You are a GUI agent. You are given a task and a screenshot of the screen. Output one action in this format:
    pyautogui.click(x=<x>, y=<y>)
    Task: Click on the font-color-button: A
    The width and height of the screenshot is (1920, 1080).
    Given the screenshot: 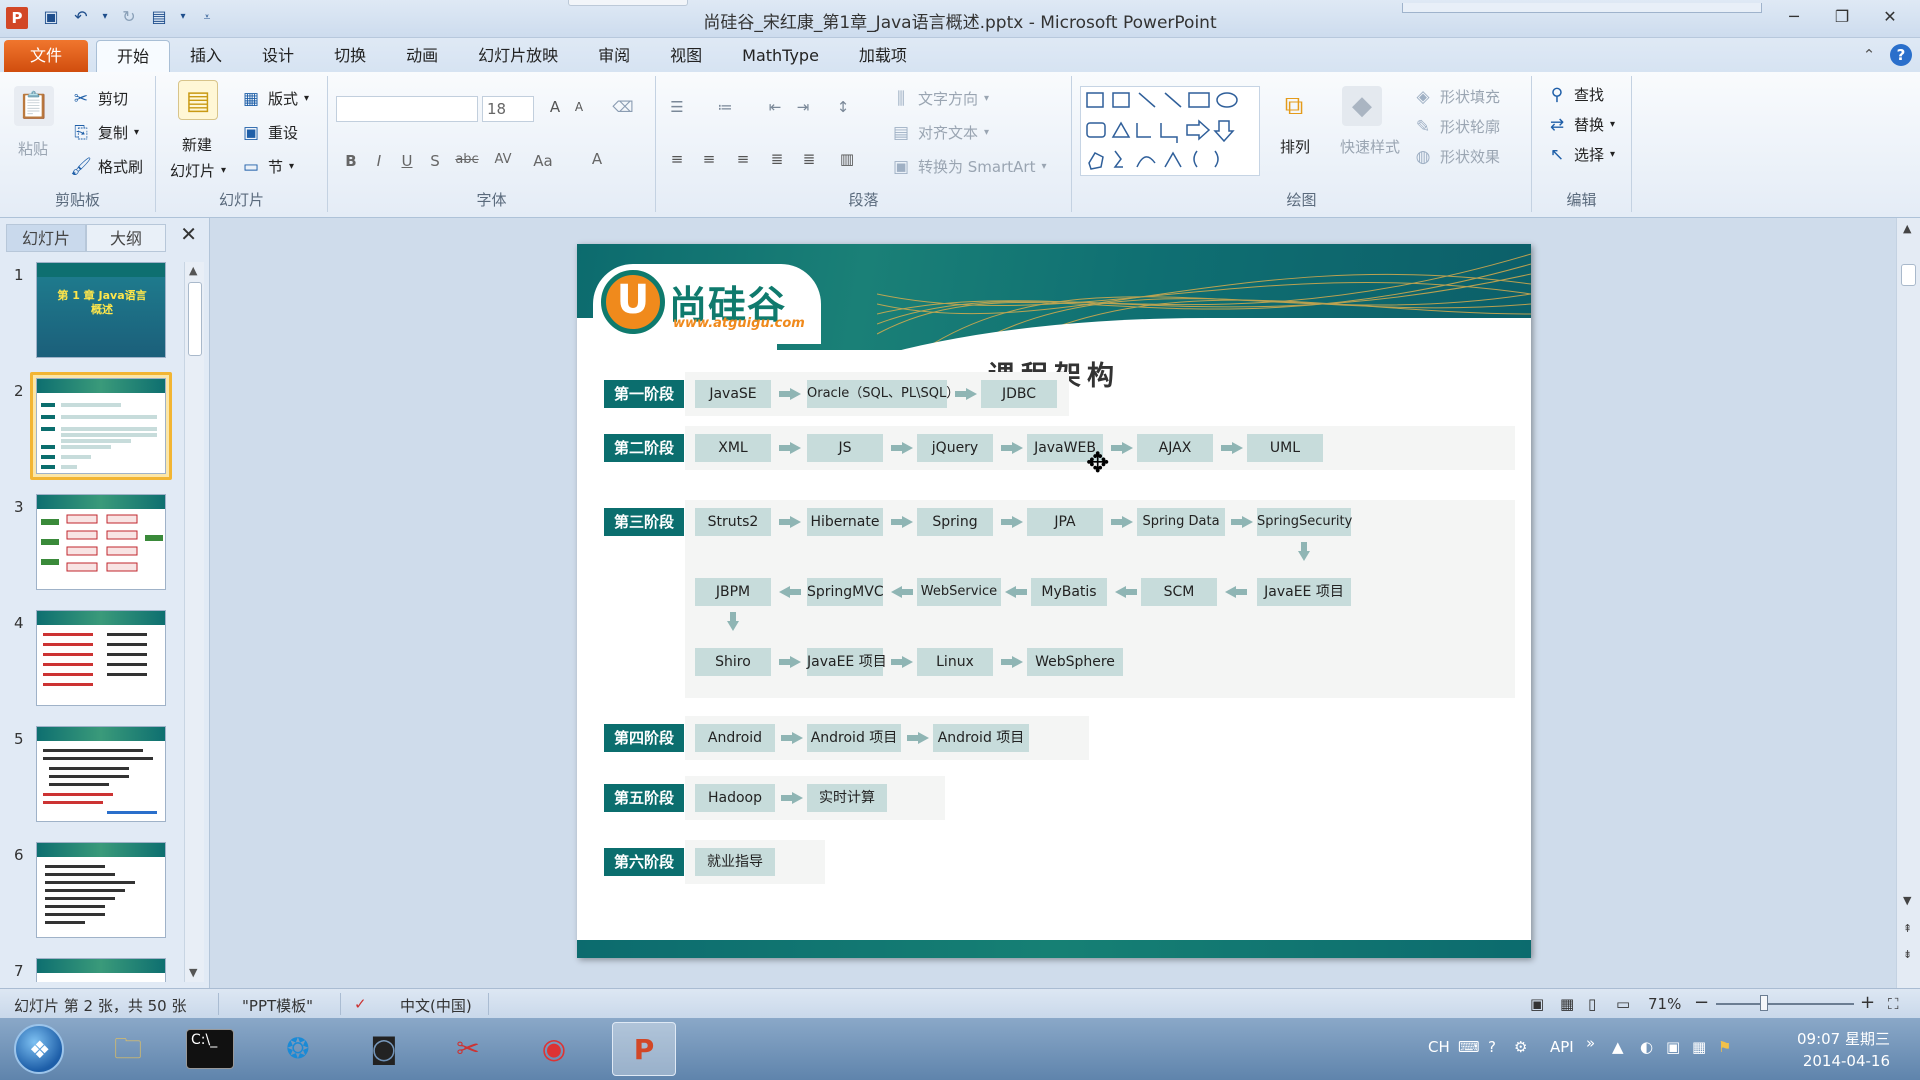 What is the action you would take?
    pyautogui.click(x=597, y=159)
    